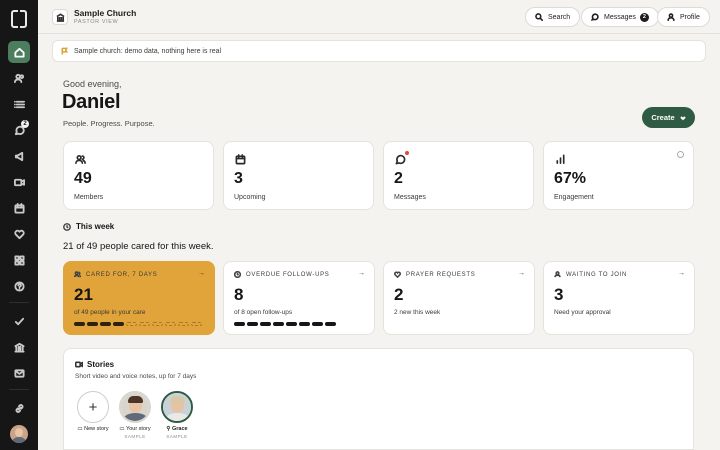 The height and width of the screenshot is (450, 720). What do you see at coordinates (238, 178) in the screenshot?
I see `stat-value: 3` at bounding box center [238, 178].